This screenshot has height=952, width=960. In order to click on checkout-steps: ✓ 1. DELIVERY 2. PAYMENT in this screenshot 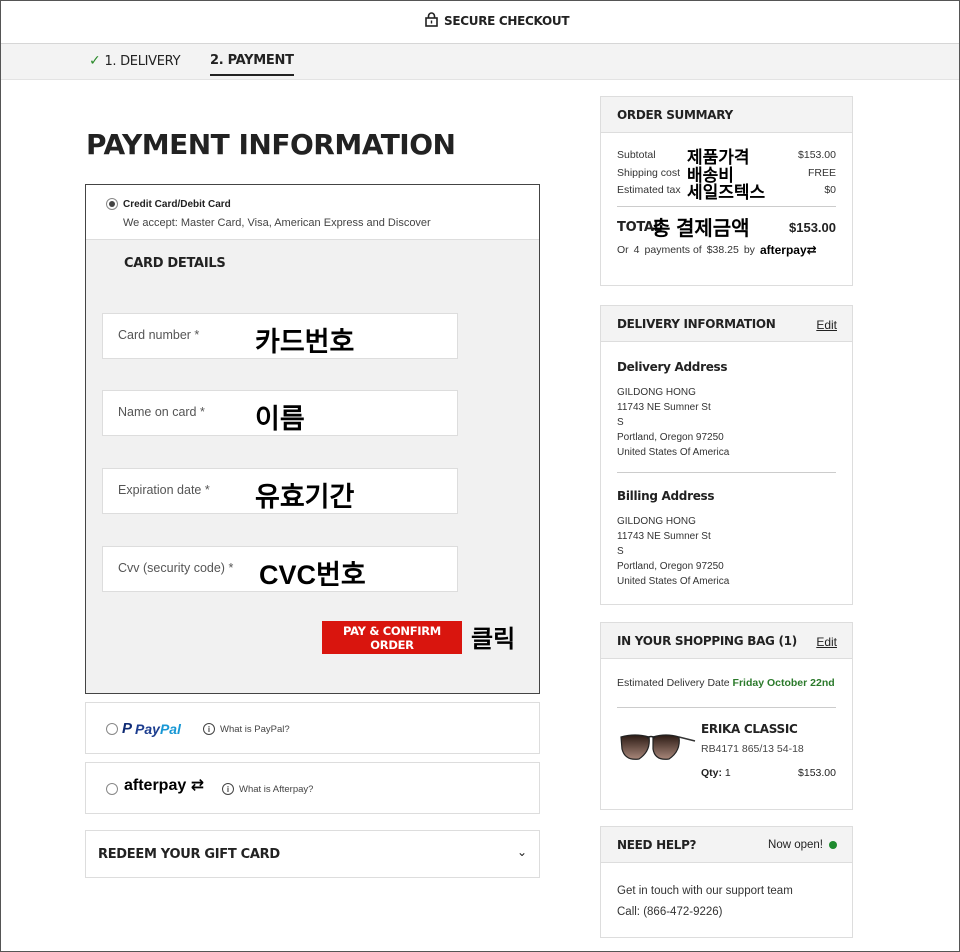, I will do `click(480, 62)`.